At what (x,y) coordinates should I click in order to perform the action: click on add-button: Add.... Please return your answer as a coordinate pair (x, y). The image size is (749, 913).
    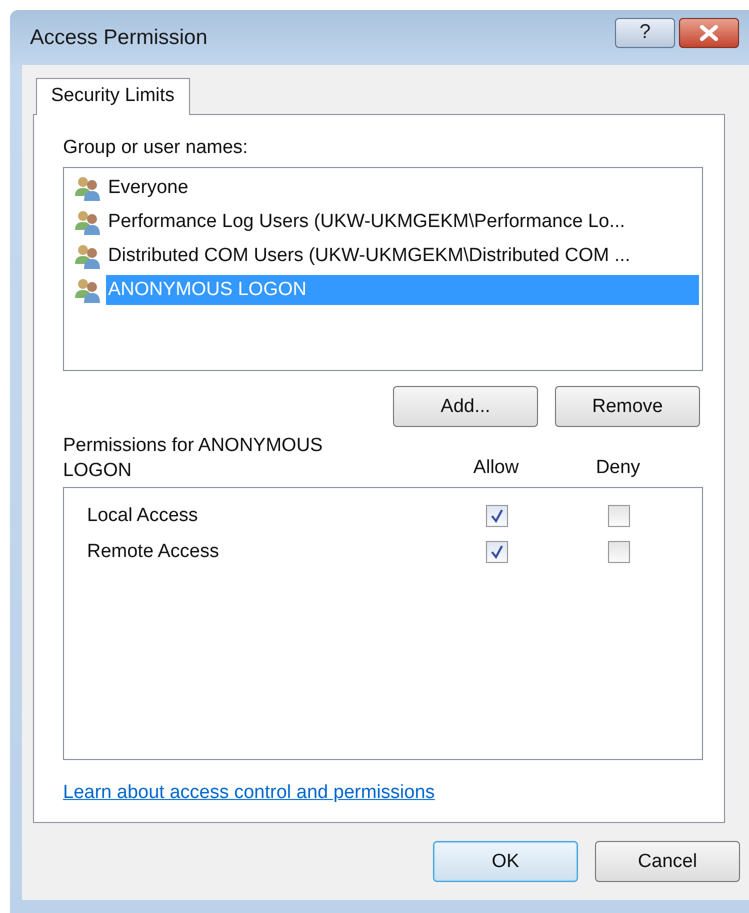
    Looking at the image, I should click on (465, 406).